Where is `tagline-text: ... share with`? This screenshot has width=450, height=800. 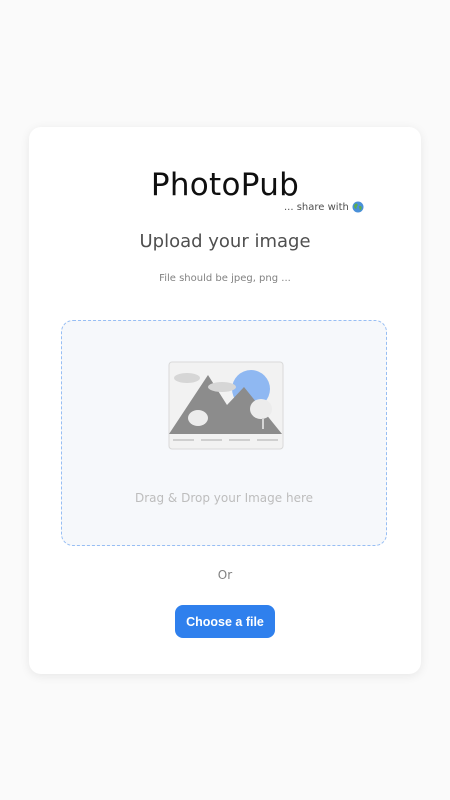
tagline-text: ... share with is located at coordinates (316, 207).